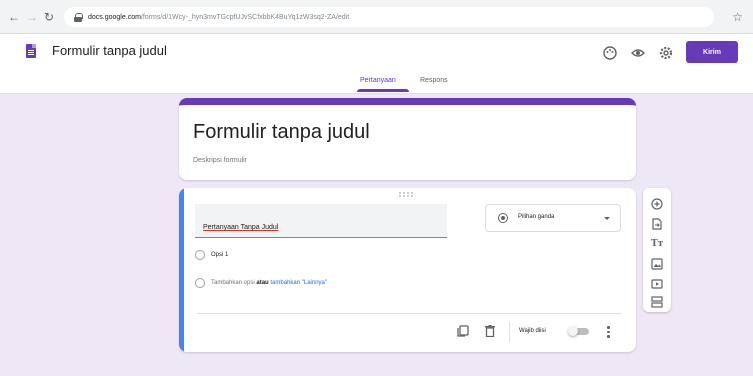 This screenshot has width=753, height=376. Describe the element at coordinates (490, 331) in the screenshot. I see `delete-icon` at that location.